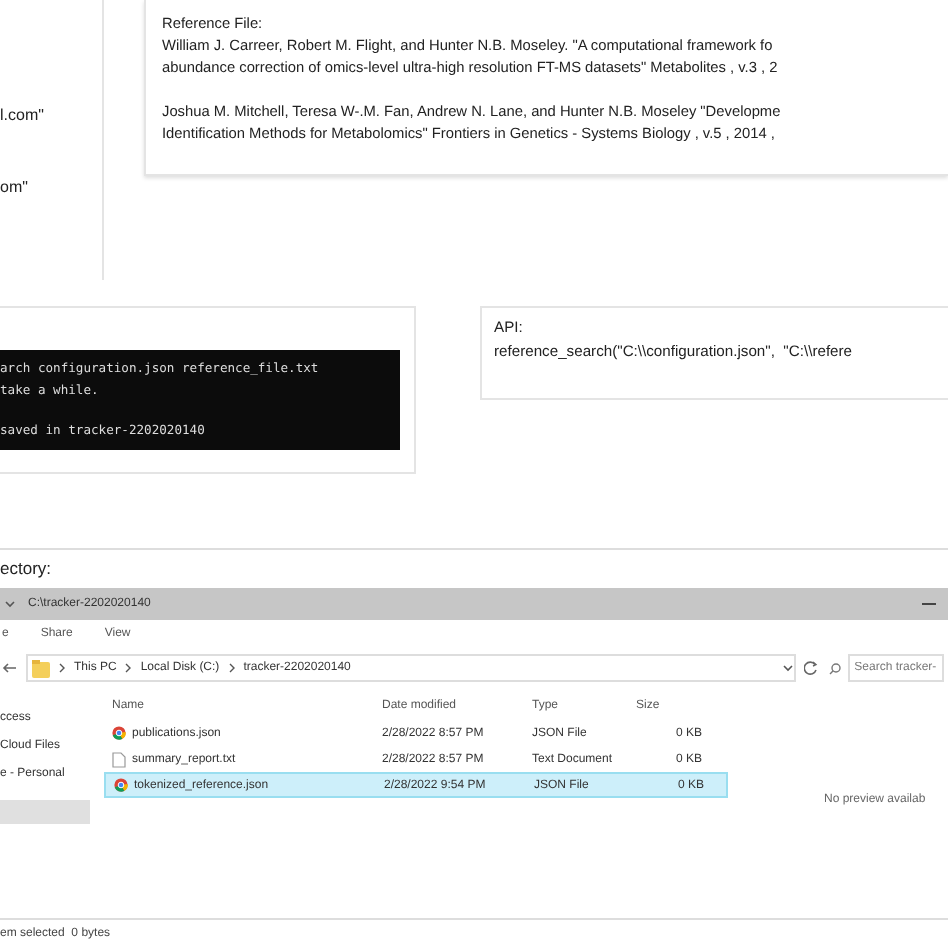 Image resolution: width=948 pixels, height=948 pixels. Describe the element at coordinates (835, 668) in the screenshot. I see `search-icon` at that location.